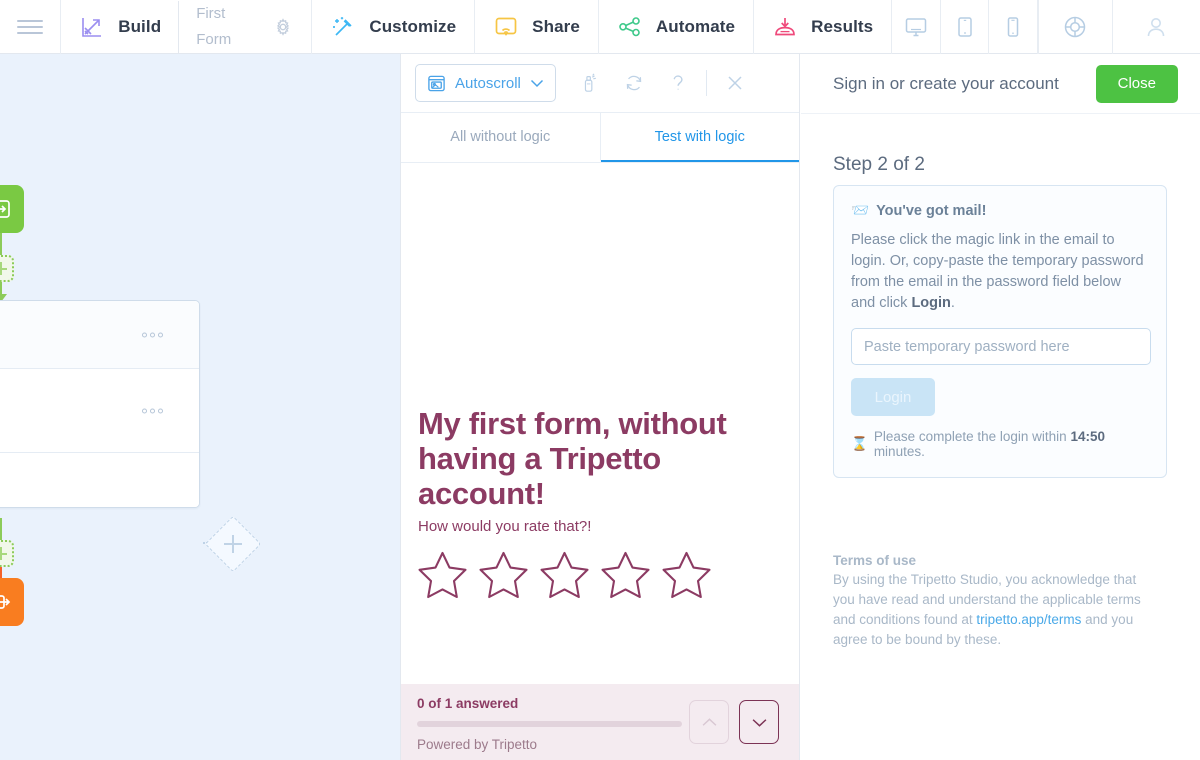 The height and width of the screenshot is (760, 1200). Describe the element at coordinates (695, 26) in the screenshot. I see `nav-label-automate: Automate` at that location.